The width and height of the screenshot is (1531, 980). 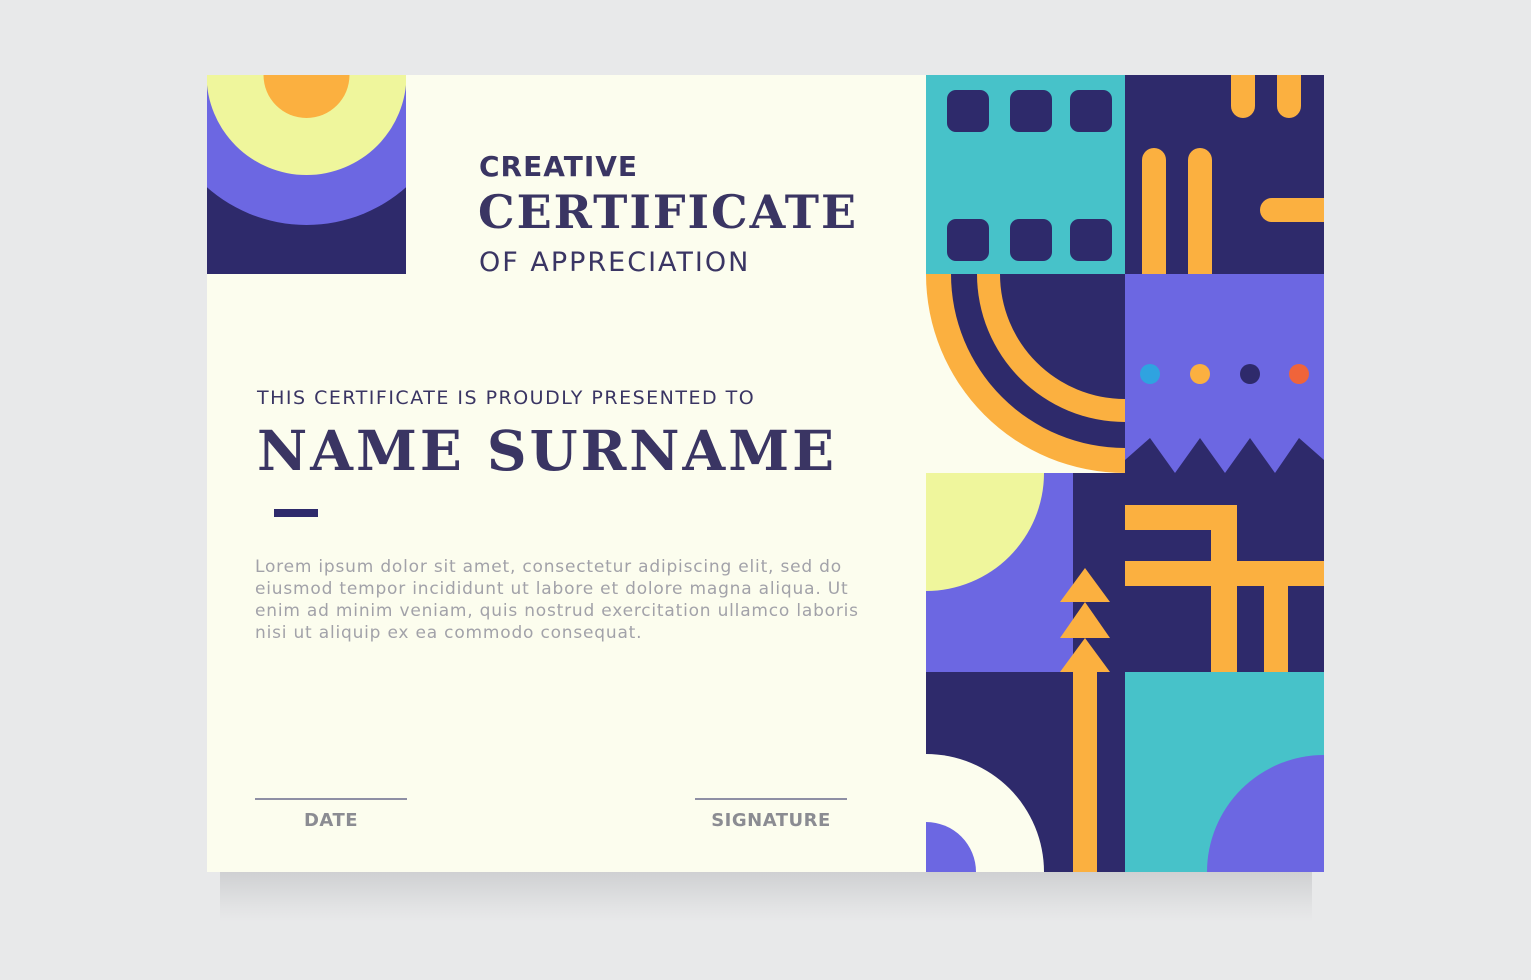 I want to click on signature-label: SIGNATURE, so click(x=771, y=820).